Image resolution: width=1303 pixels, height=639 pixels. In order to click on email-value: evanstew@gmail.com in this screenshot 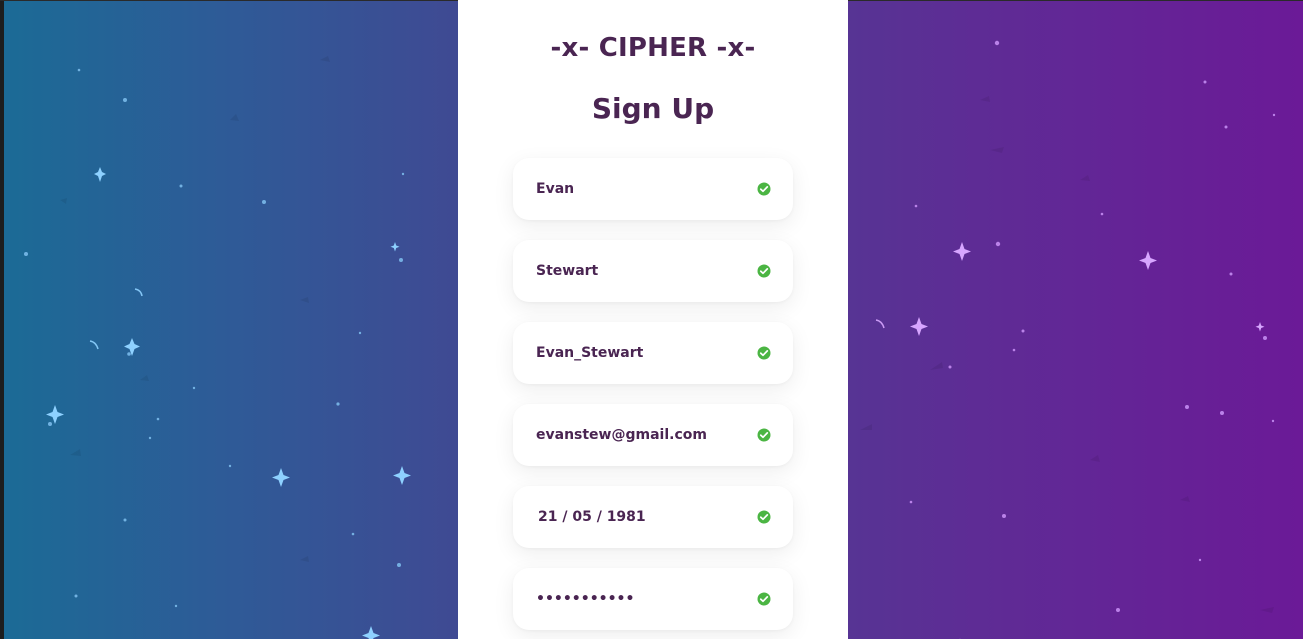, I will do `click(621, 435)`.